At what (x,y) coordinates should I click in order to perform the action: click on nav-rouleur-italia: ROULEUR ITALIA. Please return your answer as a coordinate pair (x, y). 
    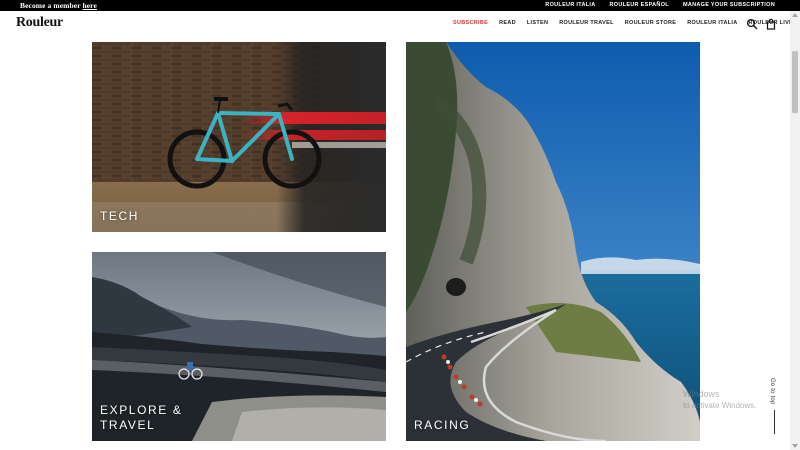
    Looking at the image, I should click on (712, 23).